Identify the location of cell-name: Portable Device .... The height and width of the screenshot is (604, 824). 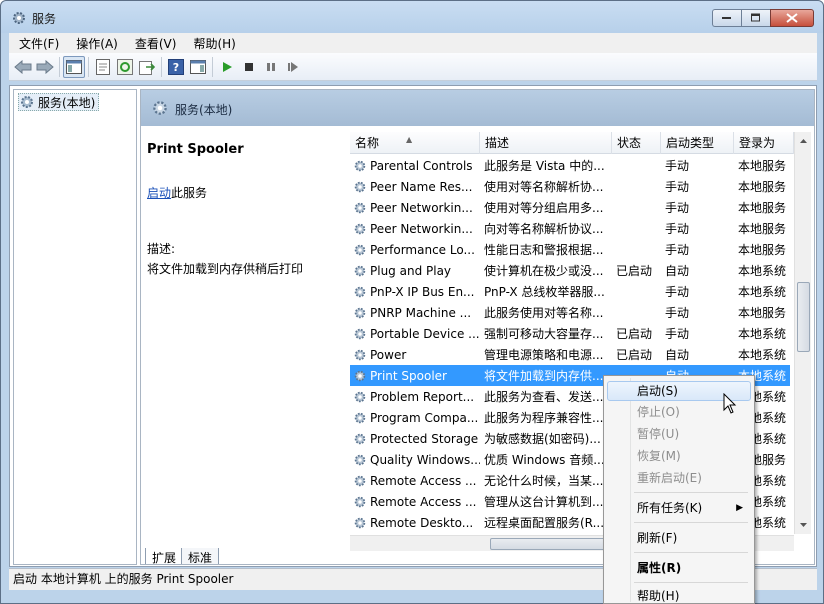
(415, 334).